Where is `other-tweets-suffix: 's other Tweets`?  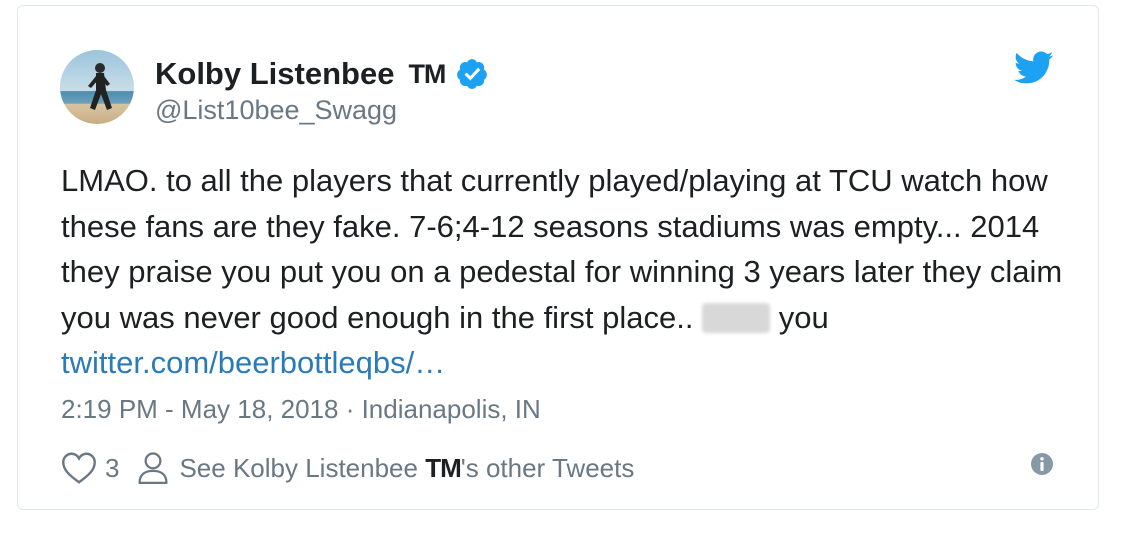 other-tweets-suffix: 's other Tweets is located at coordinates (547, 467).